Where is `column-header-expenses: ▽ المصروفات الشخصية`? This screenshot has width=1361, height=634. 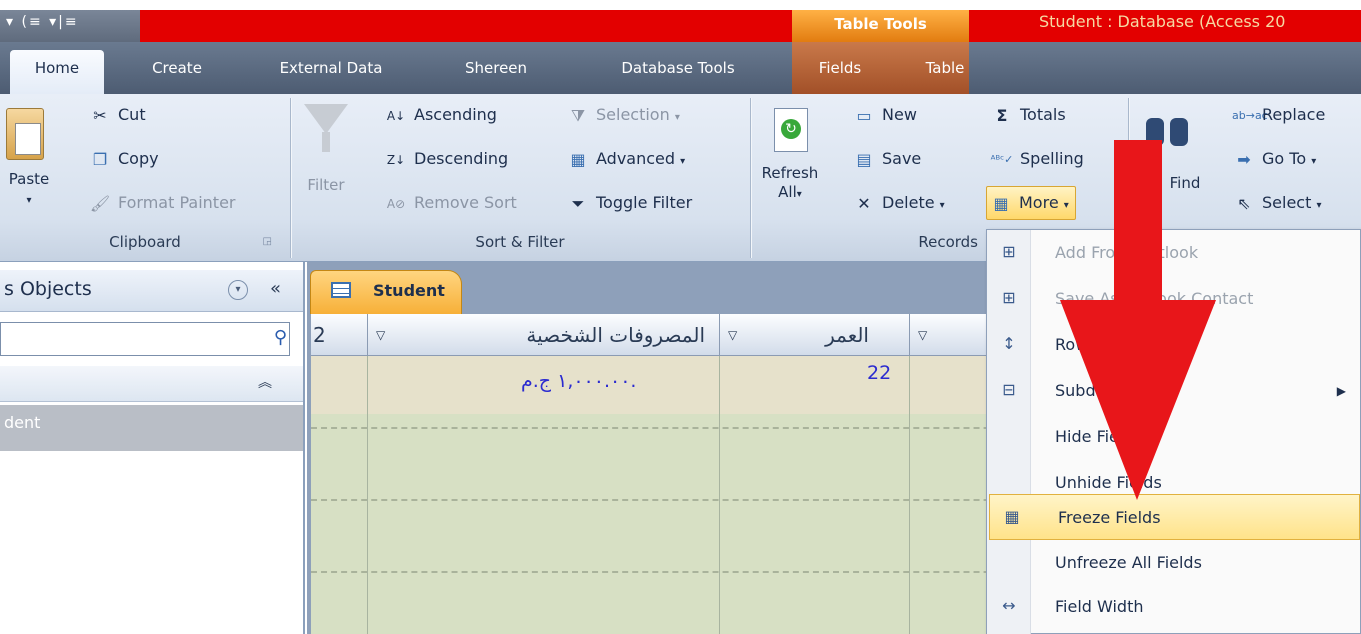
column-header-expenses: ▽ المصروفات الشخصية is located at coordinates (543, 335).